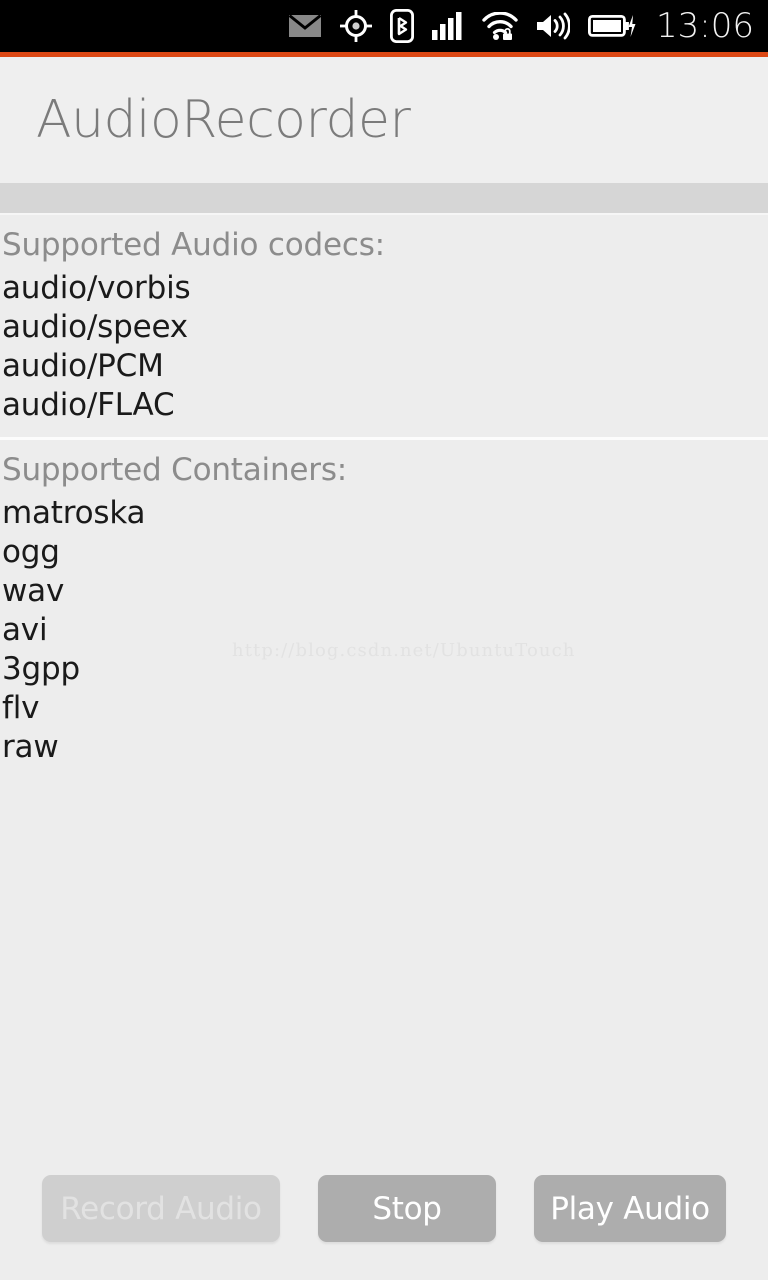  I want to click on bluetooth-icon, so click(402, 26).